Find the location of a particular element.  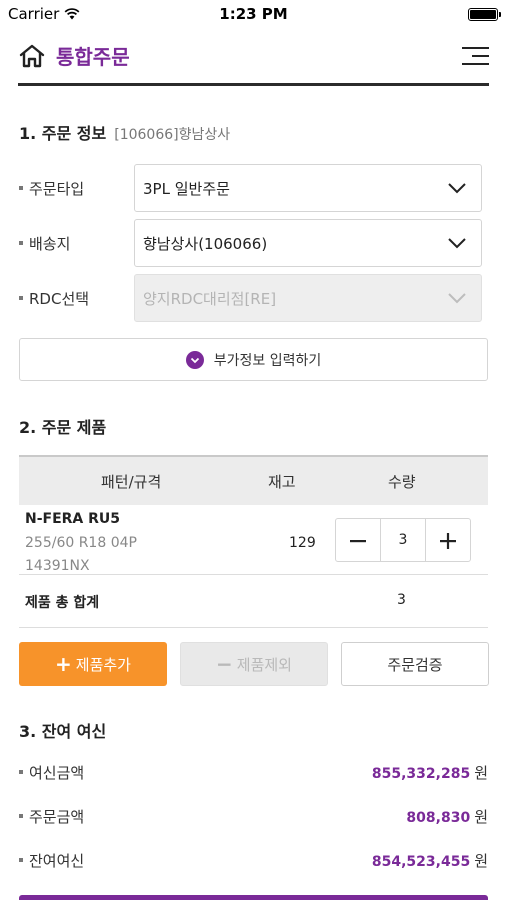

order-type-label-text: 주문타입 is located at coordinates (57, 189).